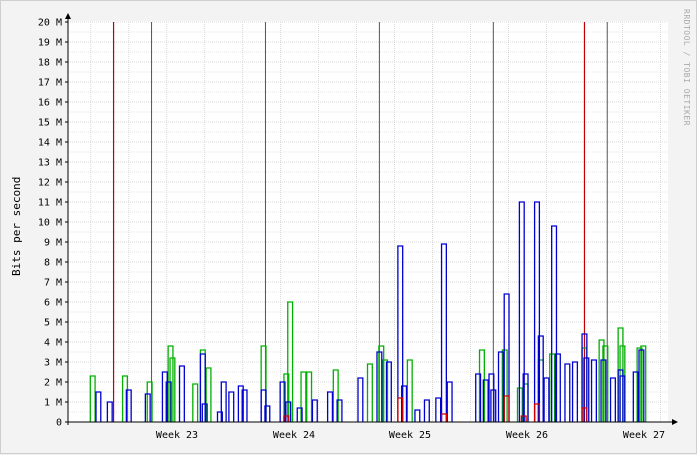 This screenshot has height=455, width=697. What do you see at coordinates (50, 203) in the screenshot?
I see `y-tick-label: 11 M` at bounding box center [50, 203].